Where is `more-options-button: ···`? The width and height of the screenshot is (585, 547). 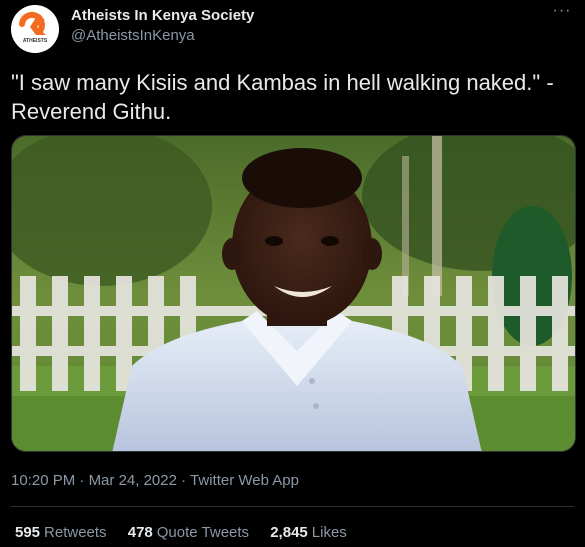 more-options-button: ··· is located at coordinates (562, 12).